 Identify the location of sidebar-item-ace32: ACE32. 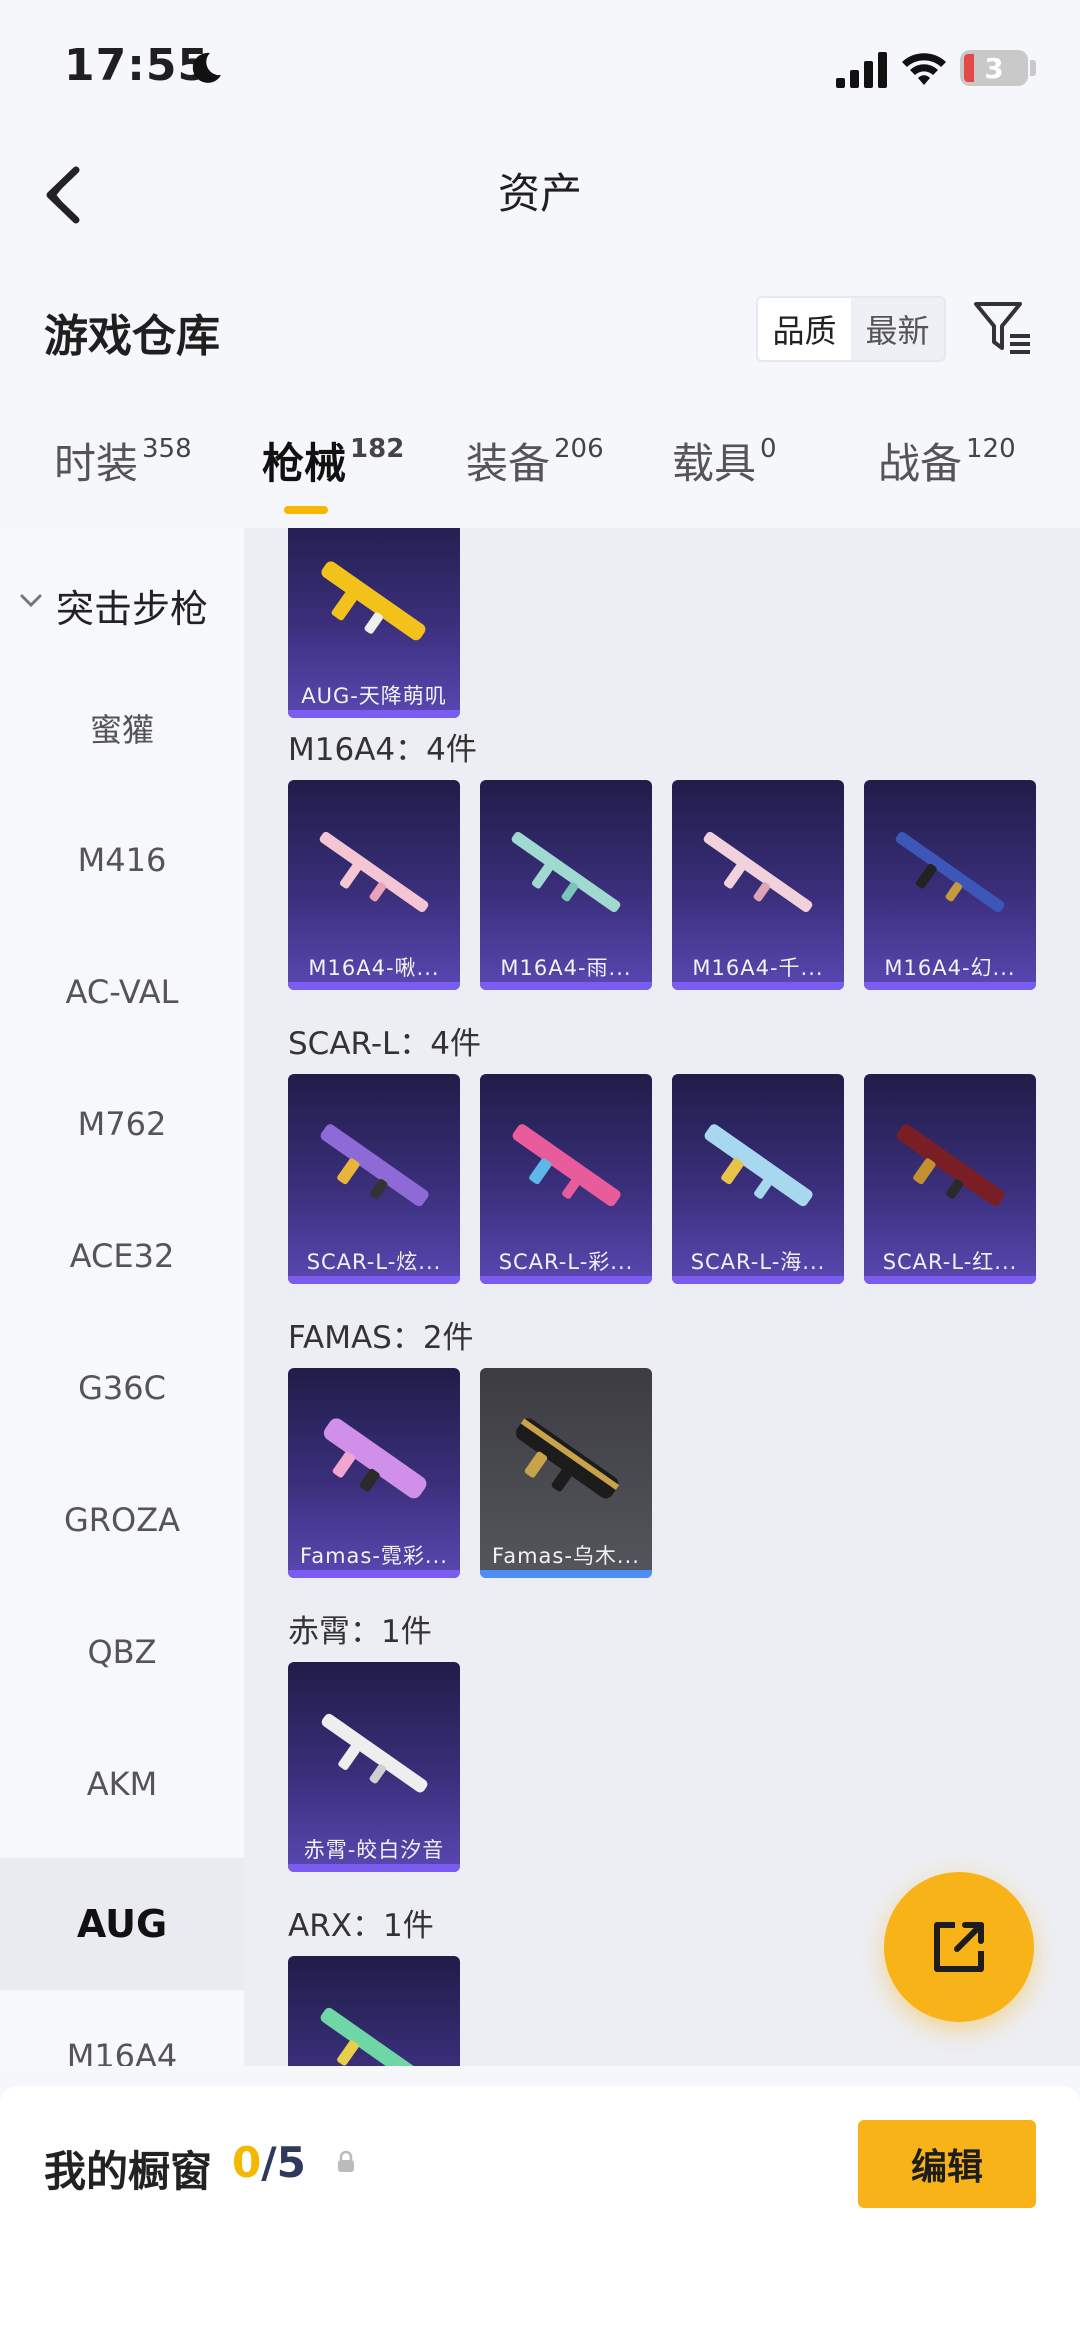
(122, 1256).